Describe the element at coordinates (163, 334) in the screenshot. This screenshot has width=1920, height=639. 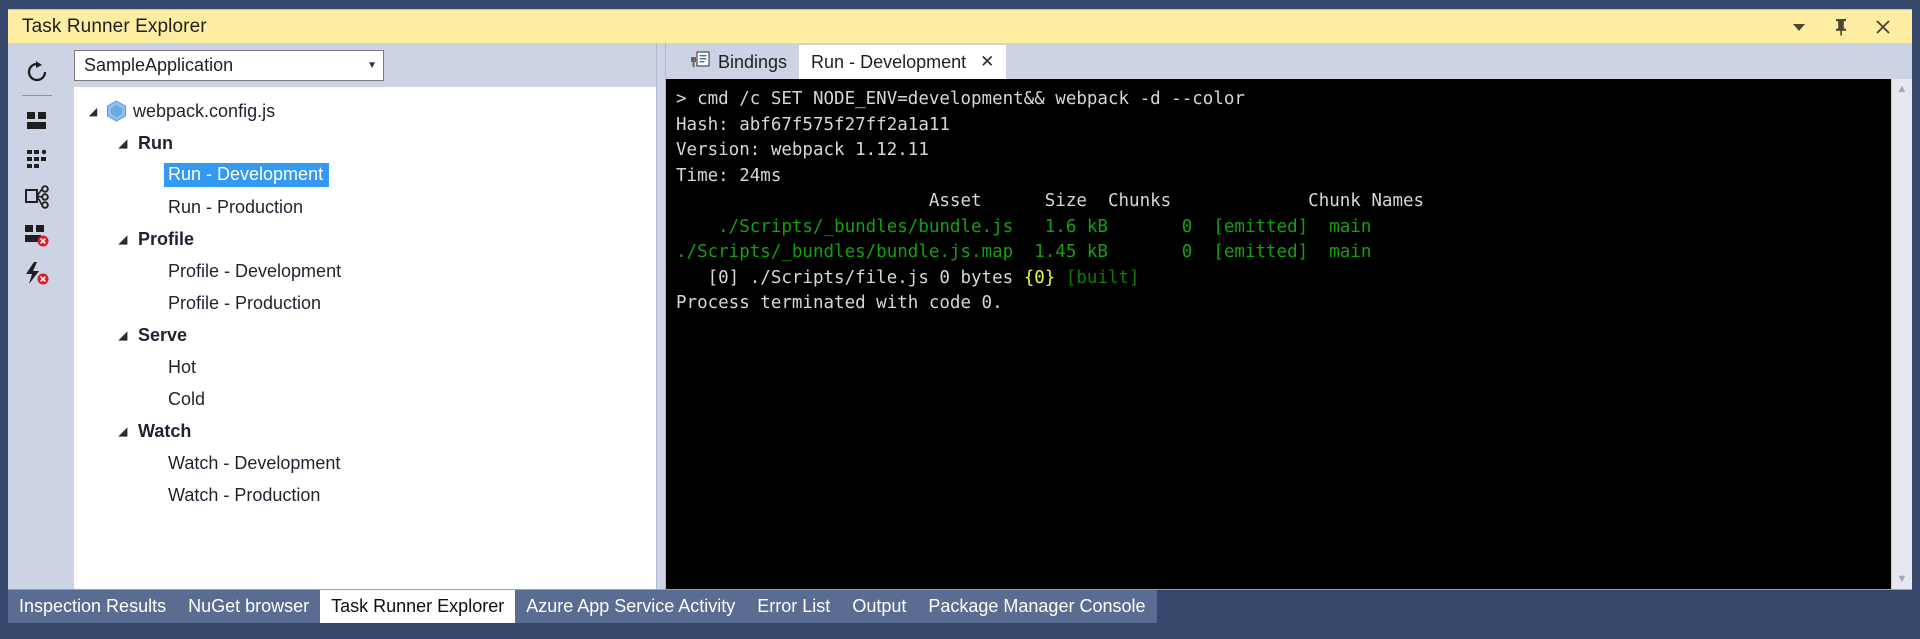
I see `tree-group-label: Serve` at that location.